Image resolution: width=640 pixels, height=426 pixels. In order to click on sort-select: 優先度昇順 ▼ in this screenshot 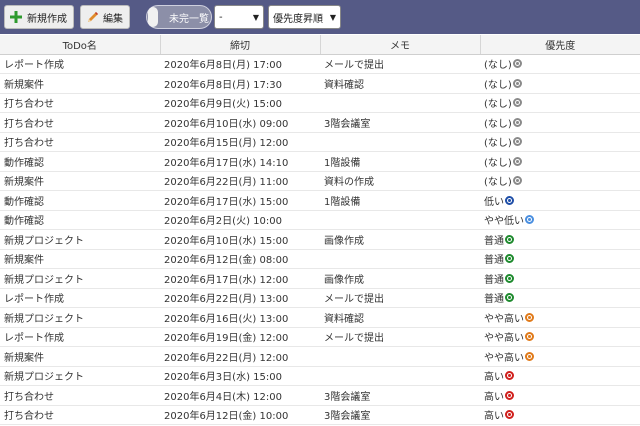, I will do `click(304, 17)`.